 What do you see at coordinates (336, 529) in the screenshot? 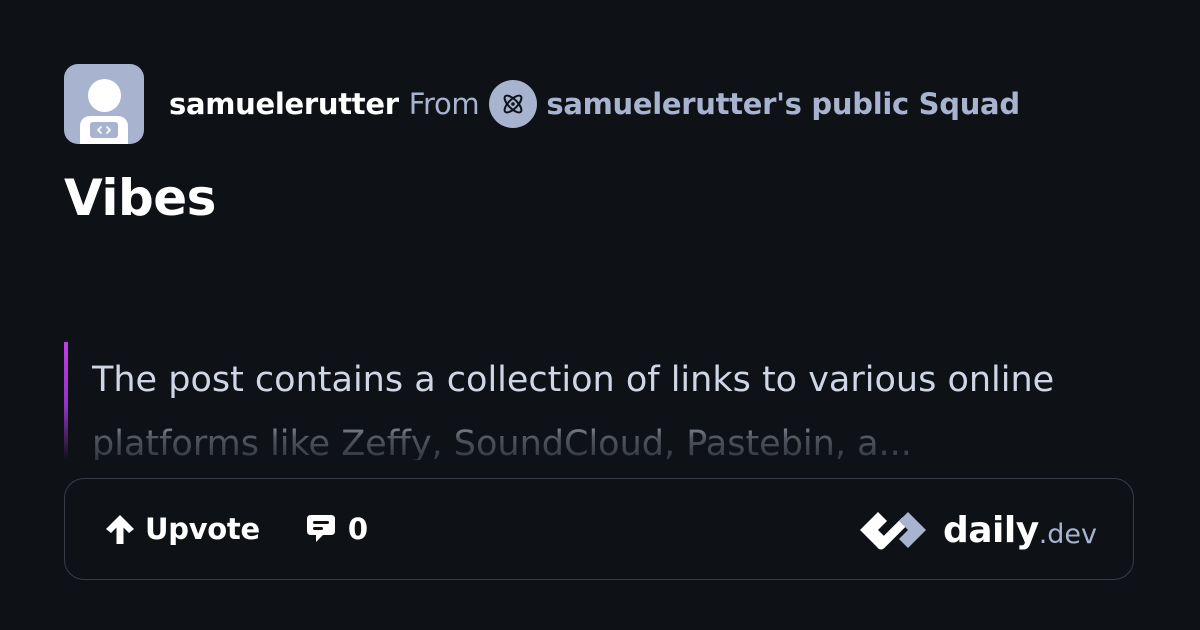
I see `comments-button: 0` at bounding box center [336, 529].